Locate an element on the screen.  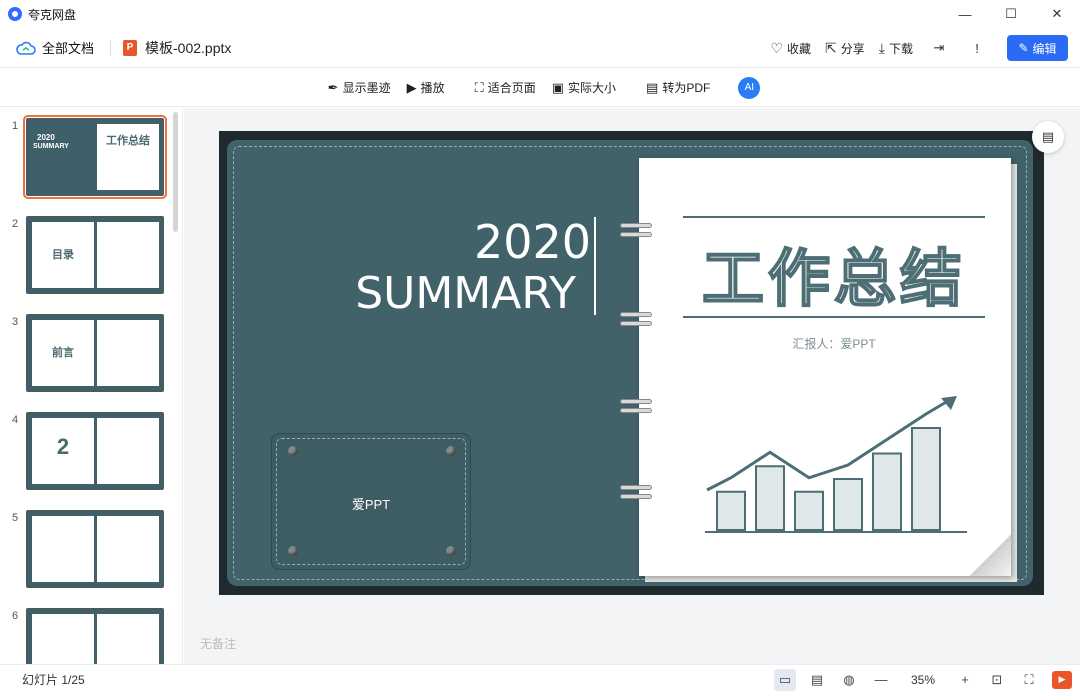
actual-size-button: ▣ 实际大小 is located at coordinates (584, 87).